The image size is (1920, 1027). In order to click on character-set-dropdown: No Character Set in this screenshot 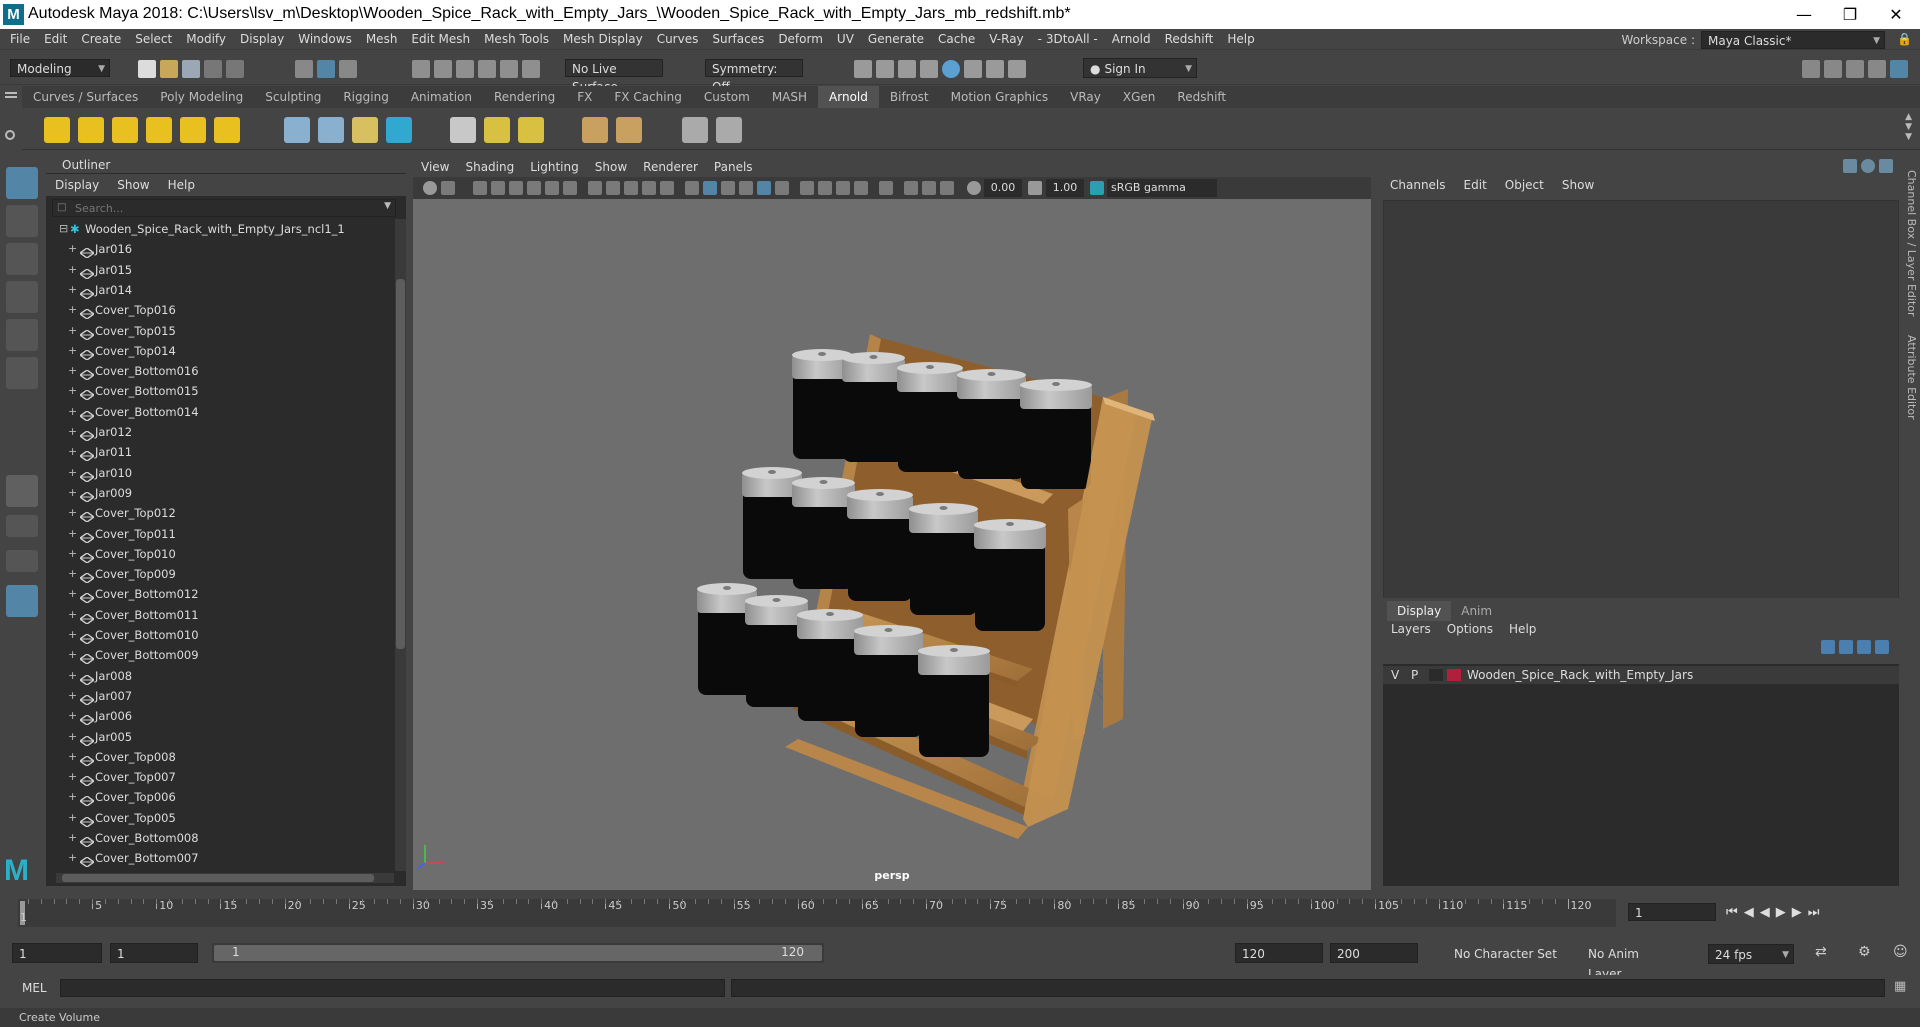, I will do `click(1509, 954)`.